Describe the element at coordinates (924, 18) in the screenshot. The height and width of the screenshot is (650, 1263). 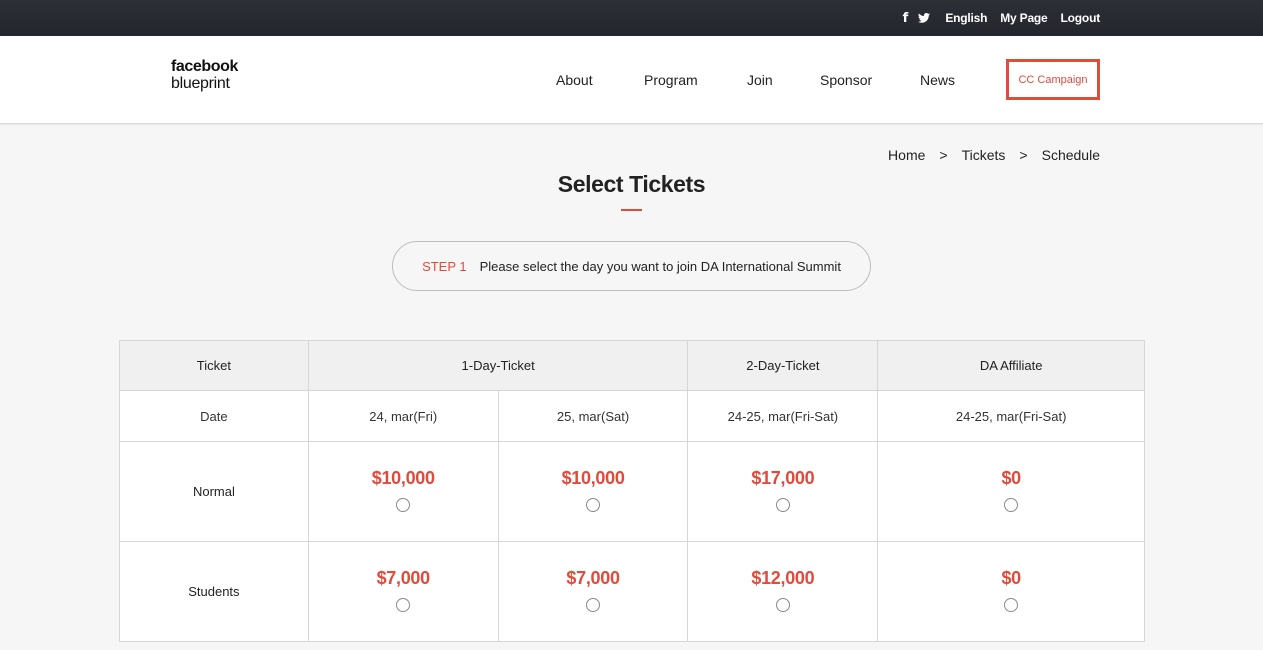
I see `twitter-icon` at that location.